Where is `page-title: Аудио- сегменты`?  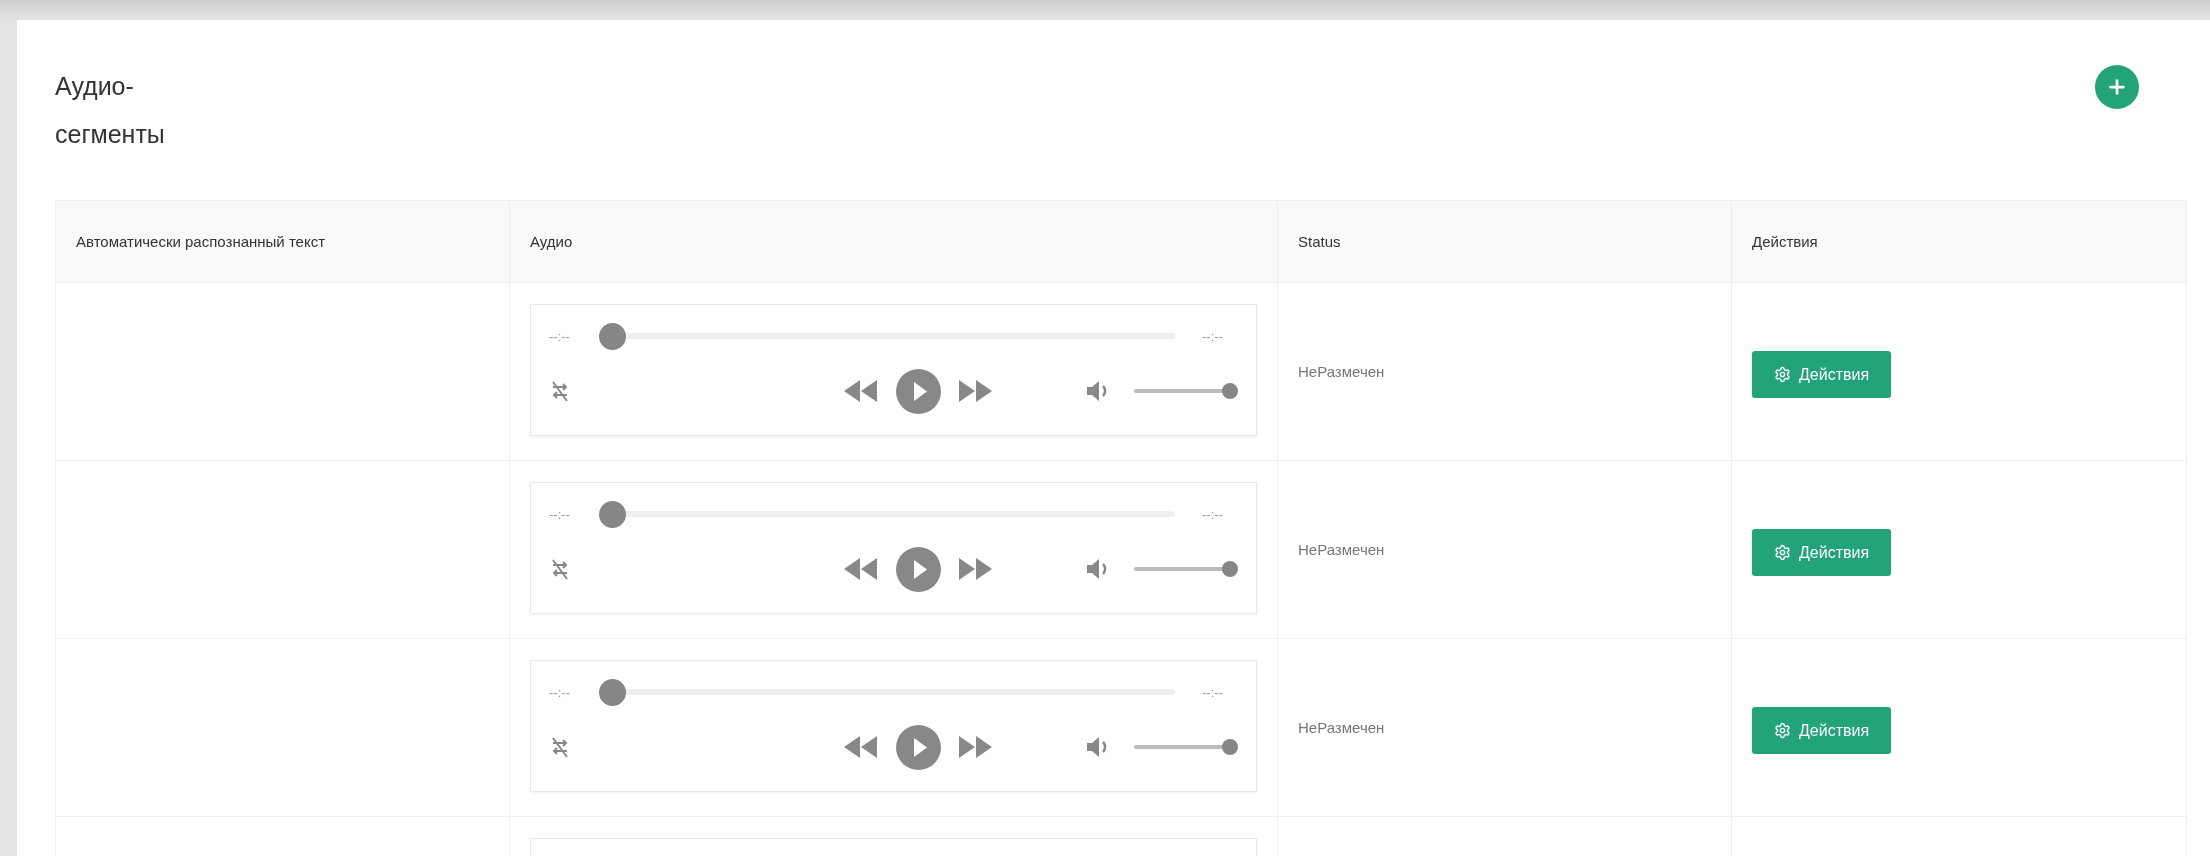
page-title: Аудио- сегменты is located at coordinates (110, 110).